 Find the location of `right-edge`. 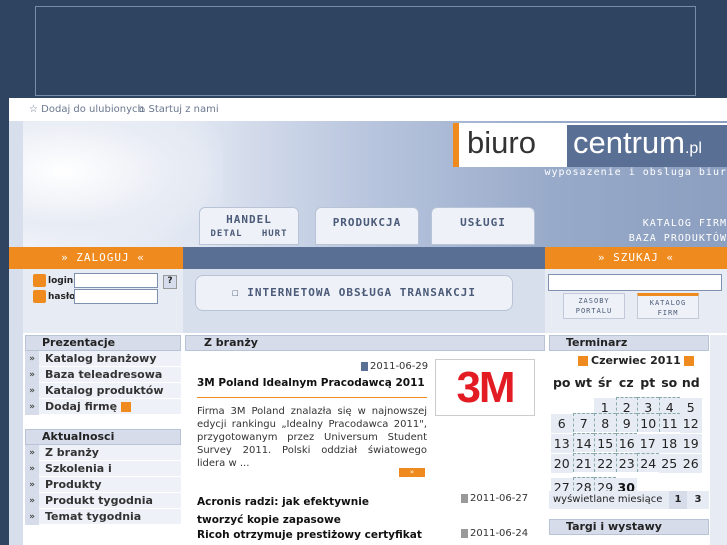

right-edge is located at coordinates (718, 440).